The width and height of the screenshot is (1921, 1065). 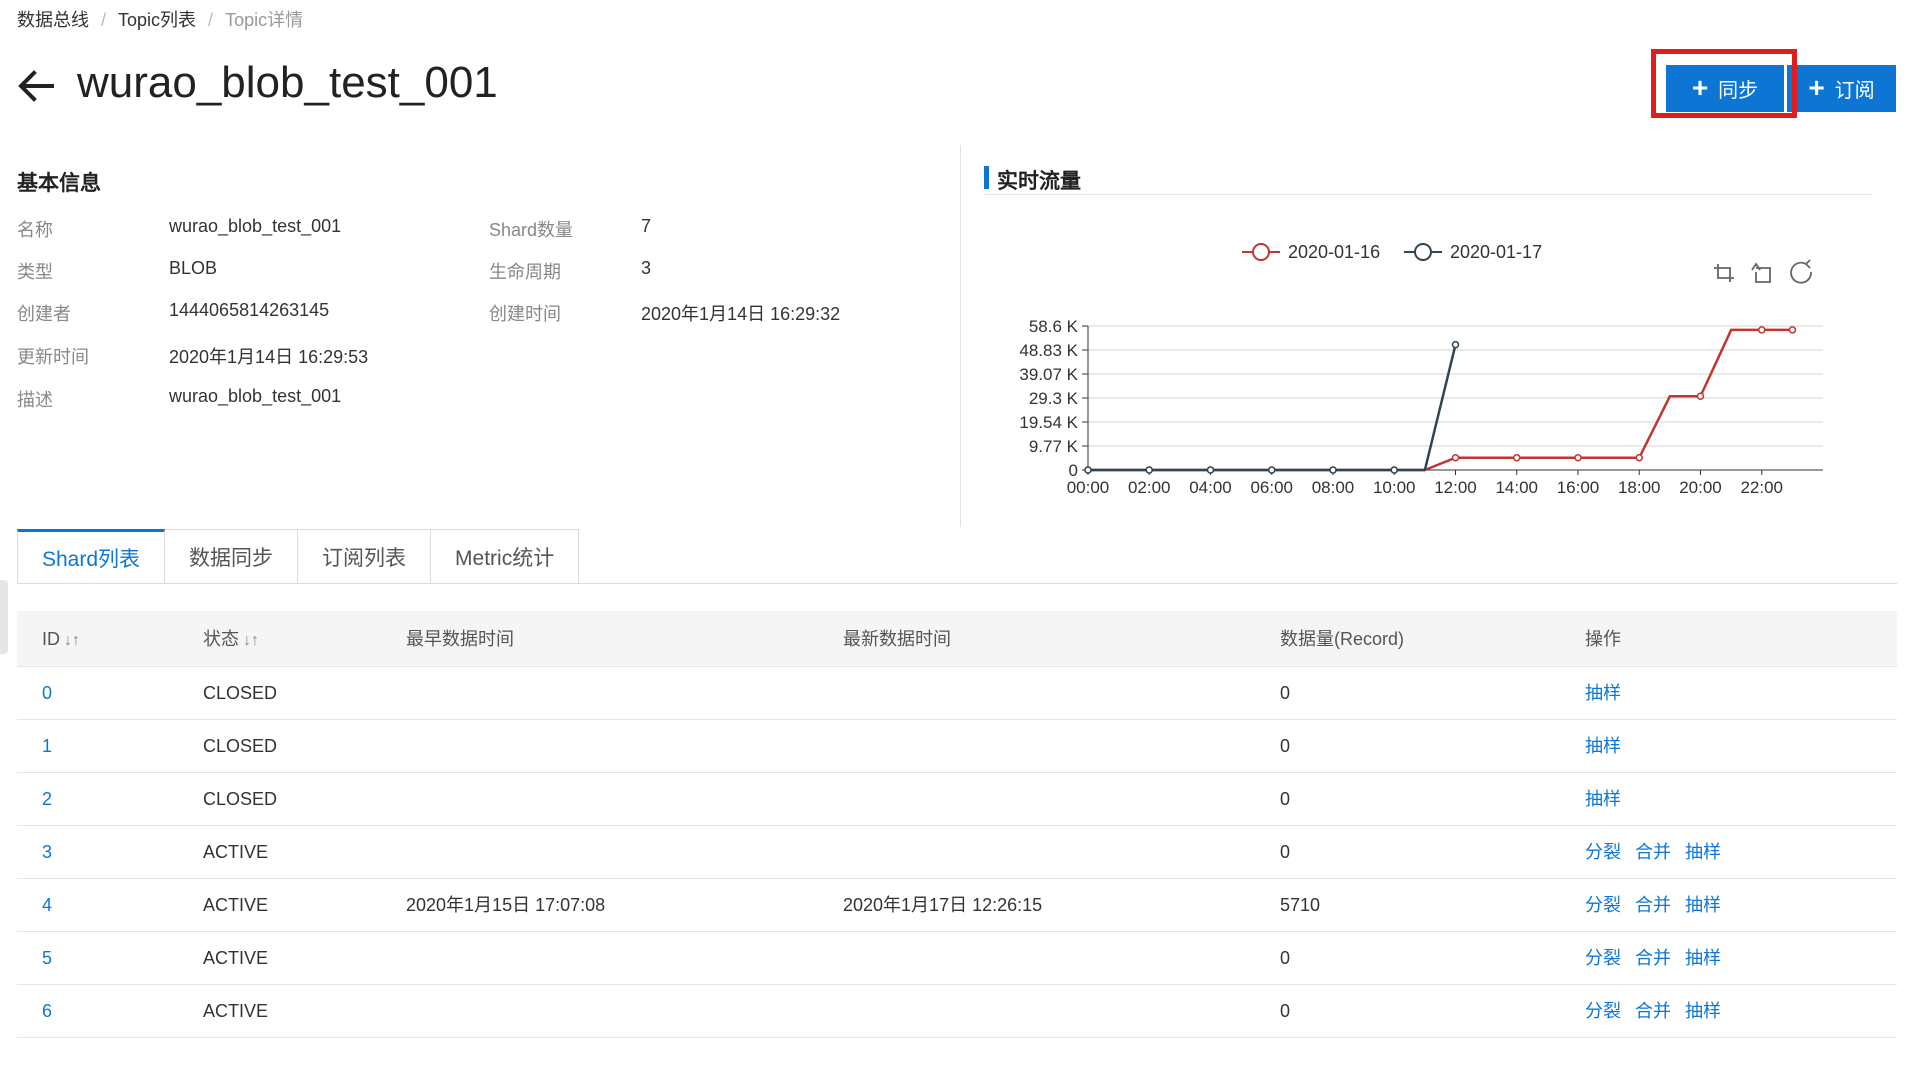 I want to click on column-header-latest-time: 最新数据时间, so click(x=897, y=639).